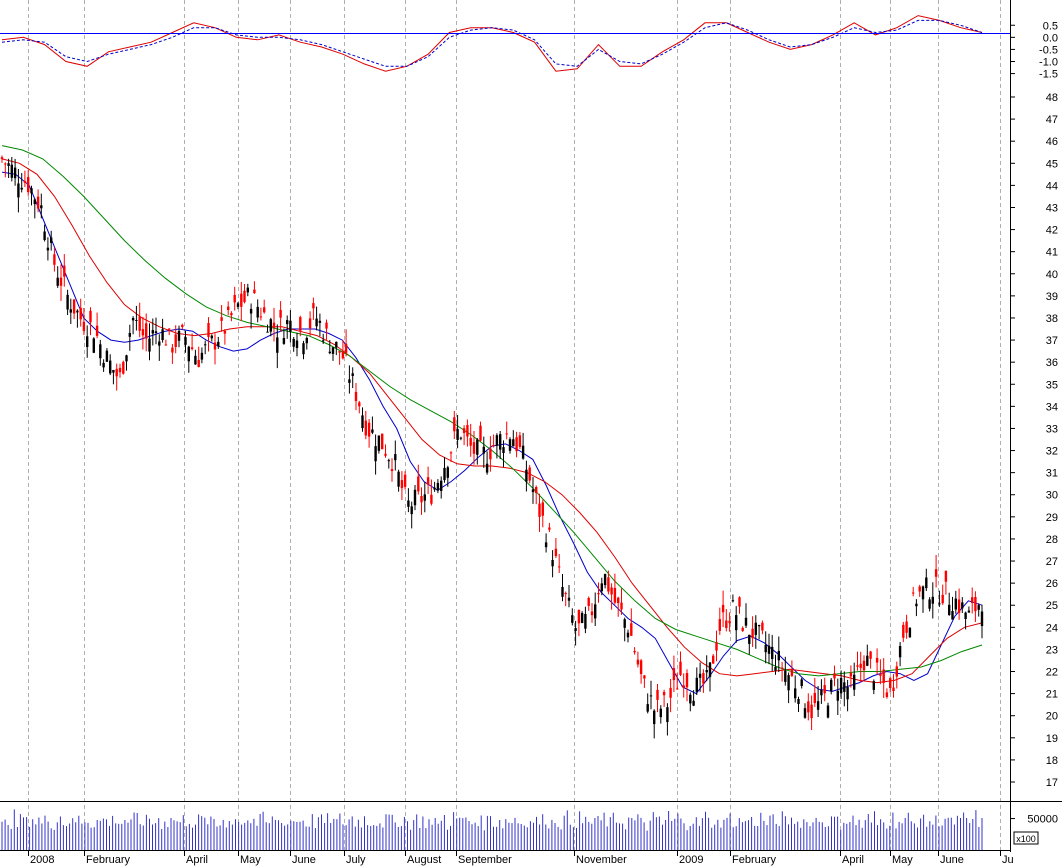 The width and height of the screenshot is (1062, 866). What do you see at coordinates (1052, 407) in the screenshot?
I see `y-tick-label: 34` at bounding box center [1052, 407].